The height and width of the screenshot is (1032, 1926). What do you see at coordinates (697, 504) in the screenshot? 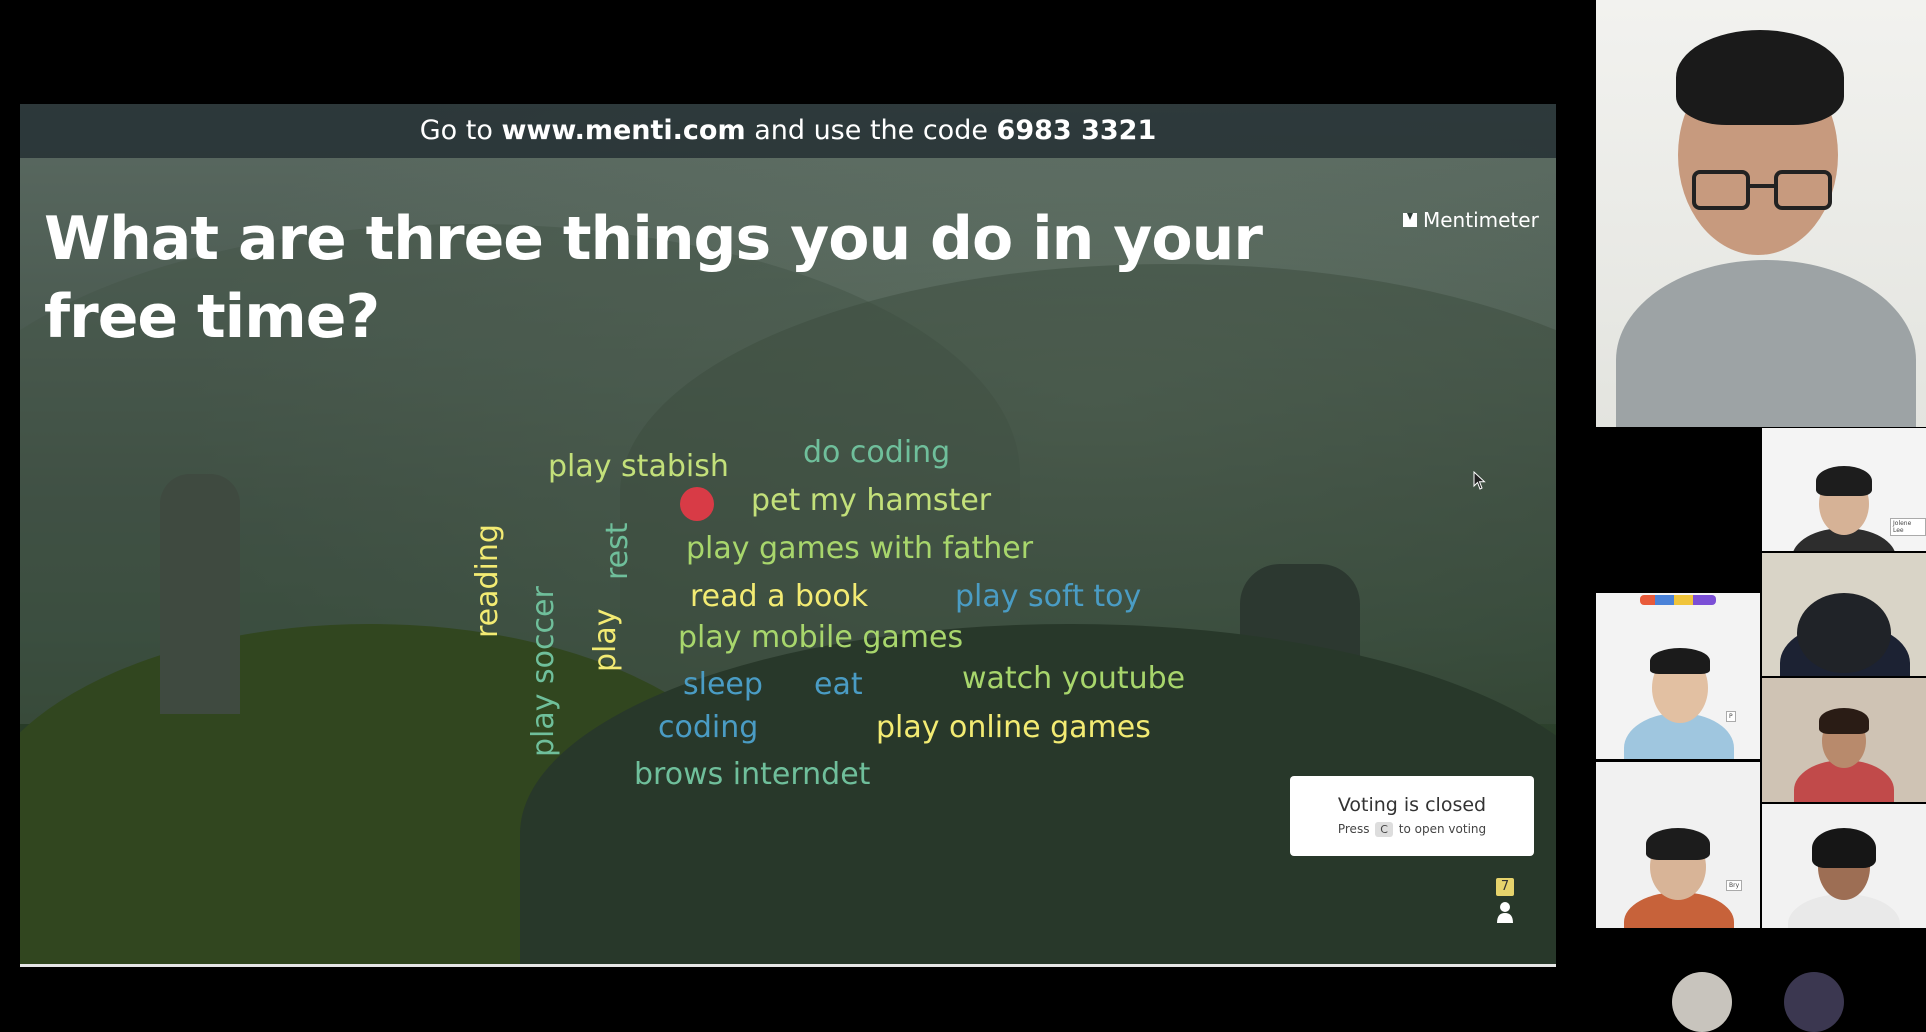
I see `pointer-highlight-dot` at bounding box center [697, 504].